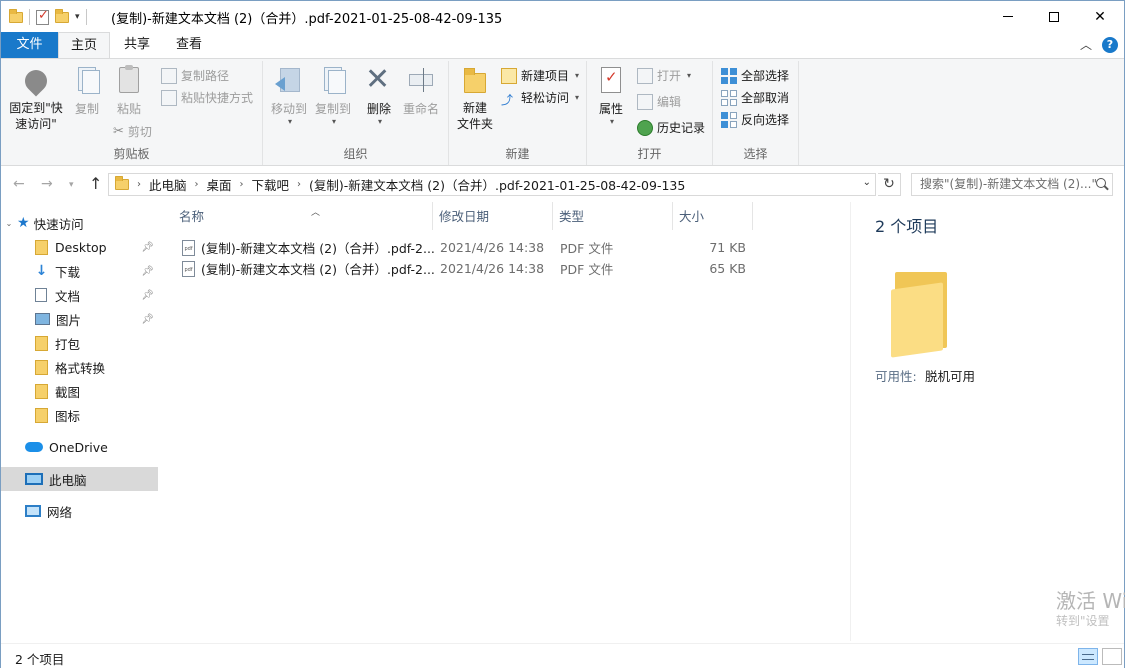 Image resolution: width=1125 pixels, height=668 pixels. What do you see at coordinates (84, 45) in the screenshot?
I see `tab-home: 主页` at bounding box center [84, 45].